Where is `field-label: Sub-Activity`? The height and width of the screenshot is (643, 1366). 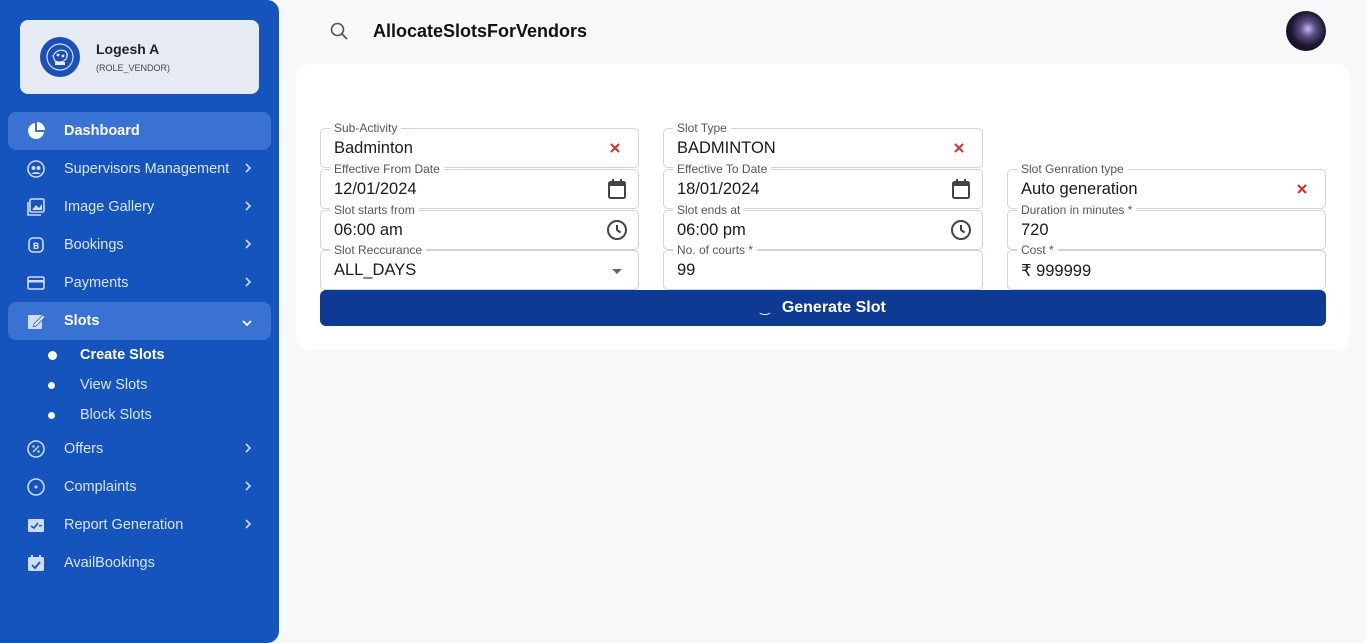
field-label: Sub-Activity is located at coordinates (366, 128).